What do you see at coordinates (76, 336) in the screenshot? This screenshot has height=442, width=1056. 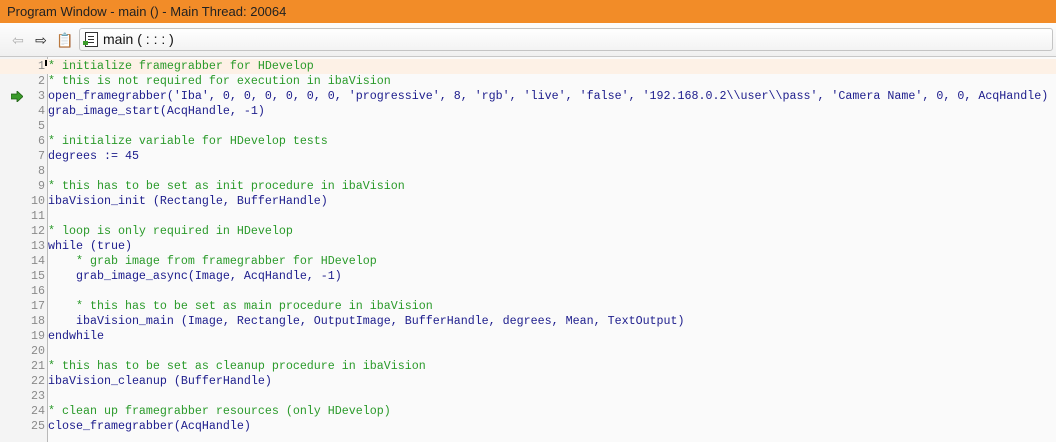 I see `code-statement: endwhile` at bounding box center [76, 336].